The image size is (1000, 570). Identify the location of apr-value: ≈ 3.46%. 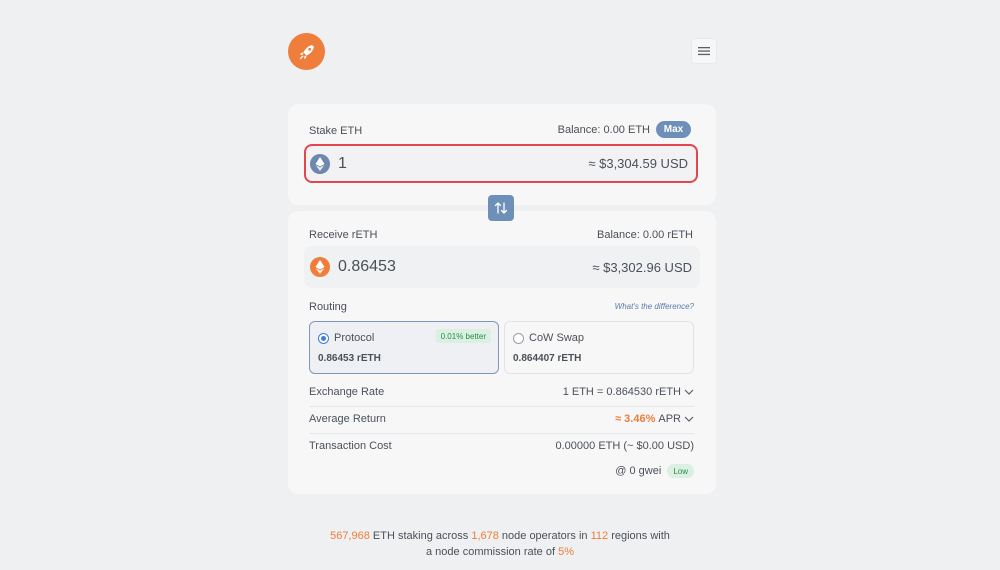
(635, 419).